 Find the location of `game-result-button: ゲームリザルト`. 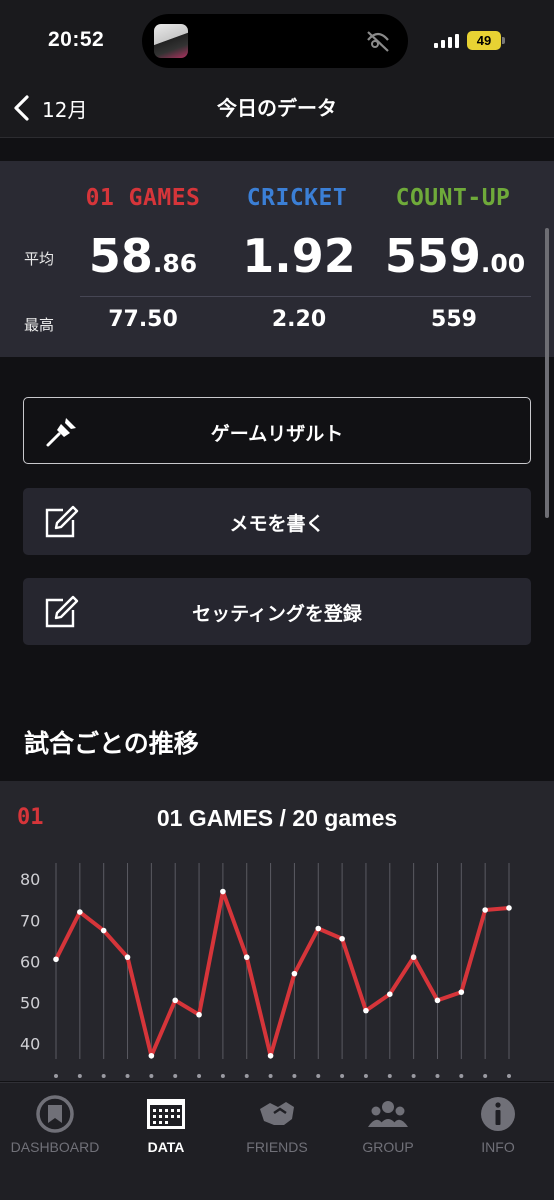

game-result-button: ゲームリザルト is located at coordinates (277, 430).